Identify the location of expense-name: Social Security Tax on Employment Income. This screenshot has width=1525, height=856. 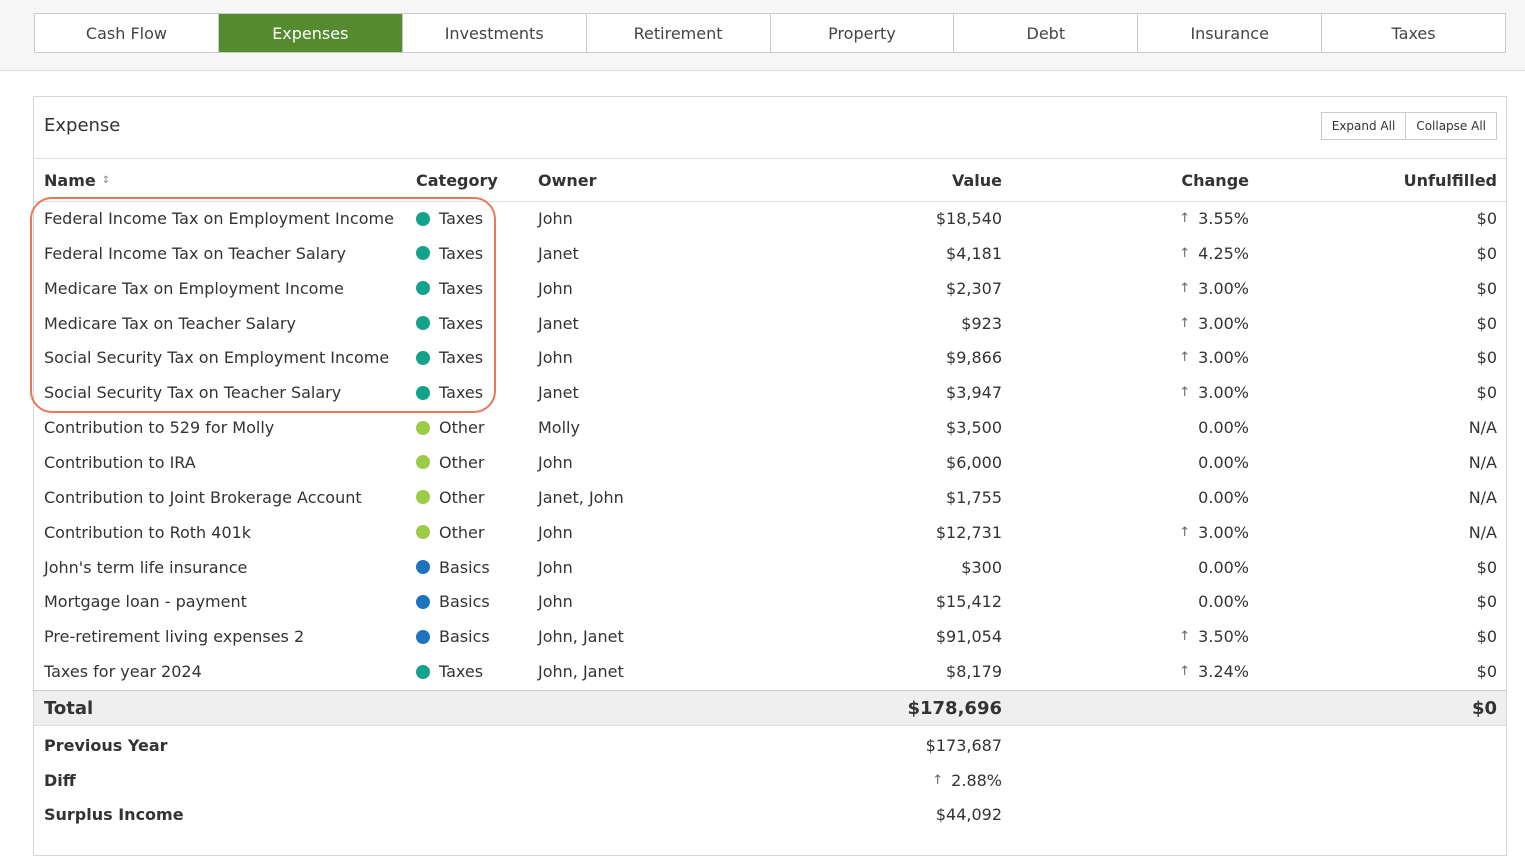
(216, 357).